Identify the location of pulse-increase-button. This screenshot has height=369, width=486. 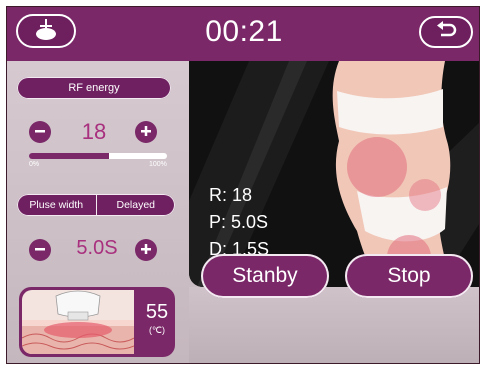
(146, 250).